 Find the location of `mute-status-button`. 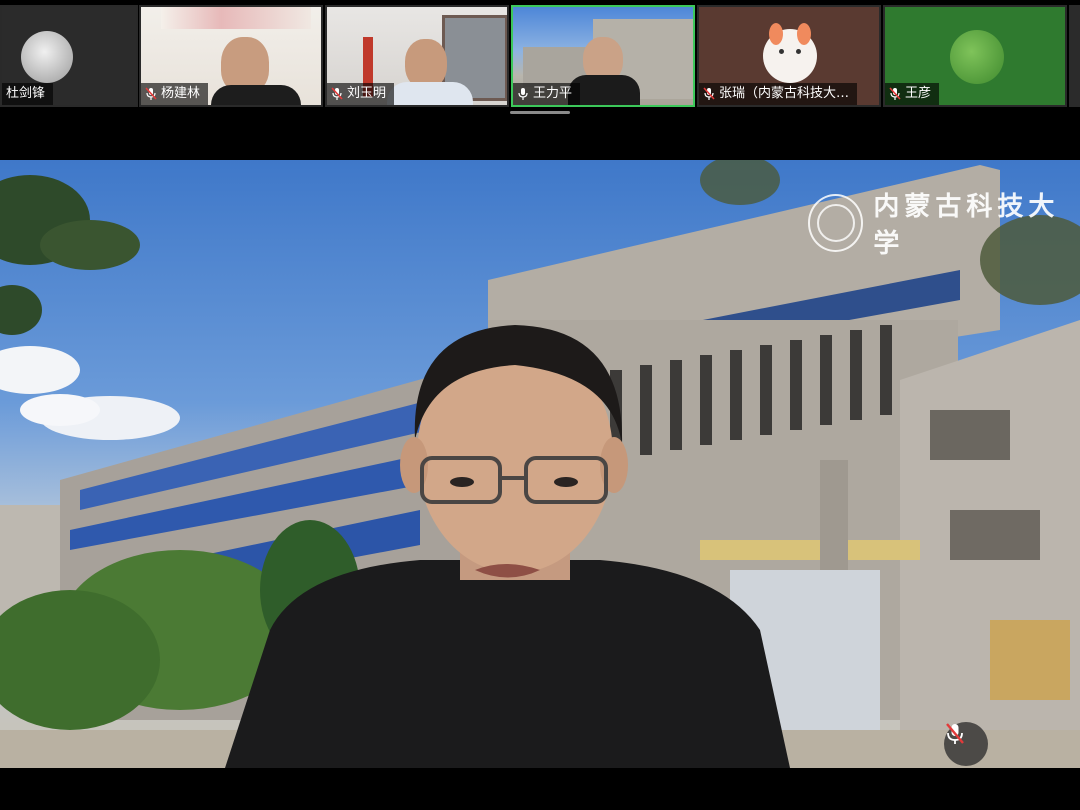

mute-status-button is located at coordinates (966, 744).